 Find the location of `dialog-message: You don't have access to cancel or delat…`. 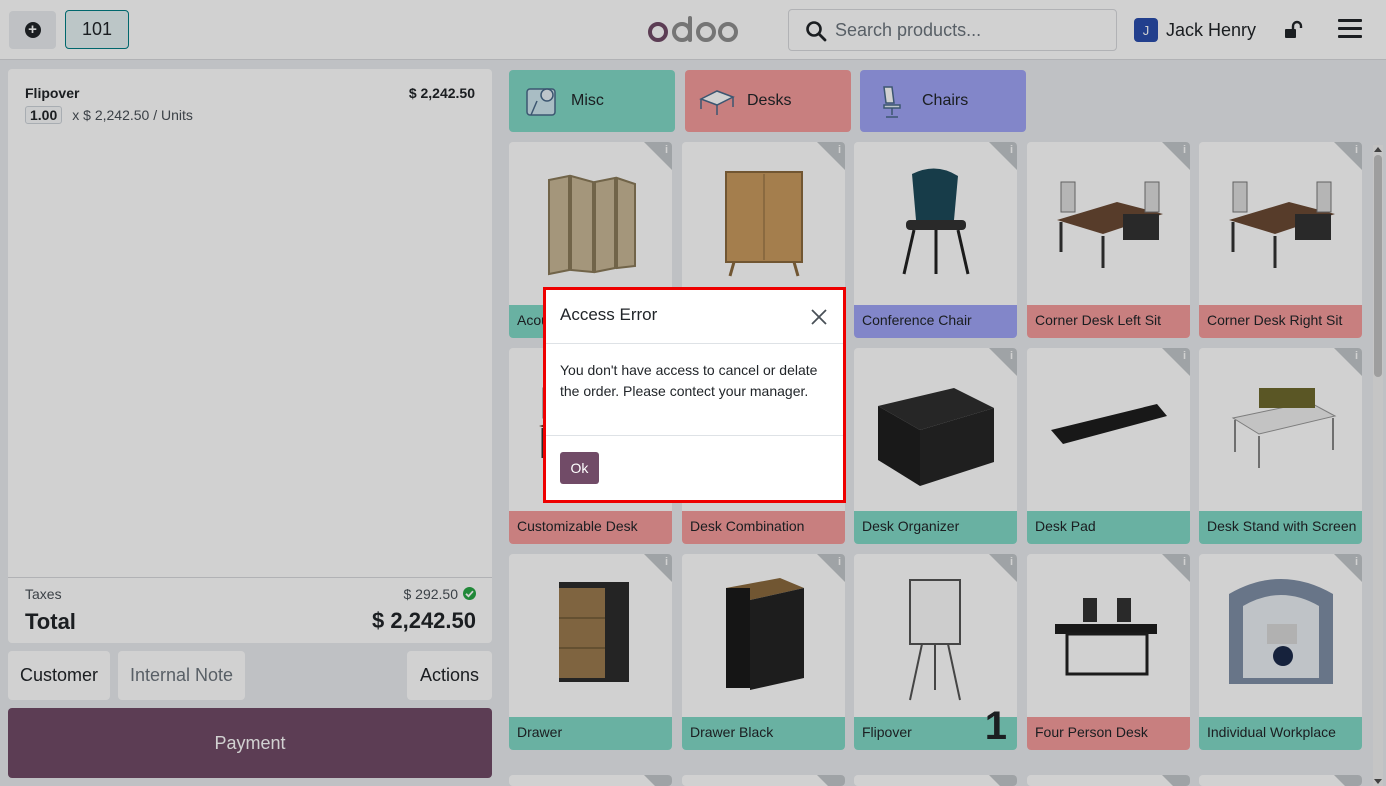

dialog-message: You don't have access to cancel or delat… is located at coordinates (689, 380).